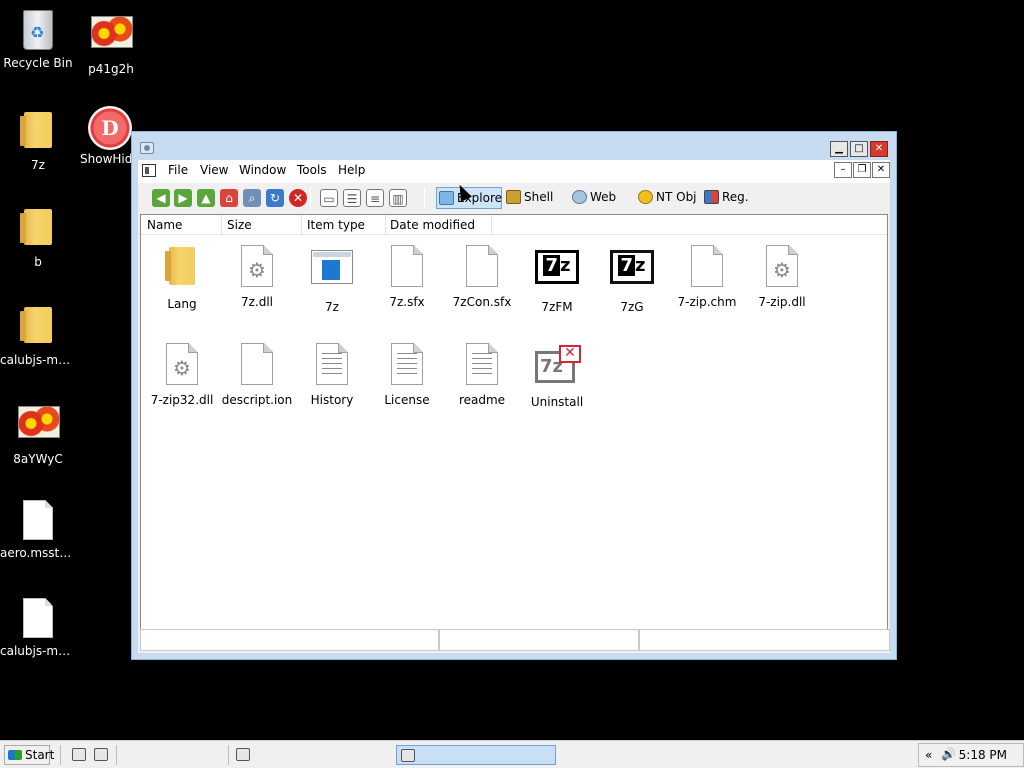  Describe the element at coordinates (149, 170) in the screenshot. I see `system-menu-icon` at that location.